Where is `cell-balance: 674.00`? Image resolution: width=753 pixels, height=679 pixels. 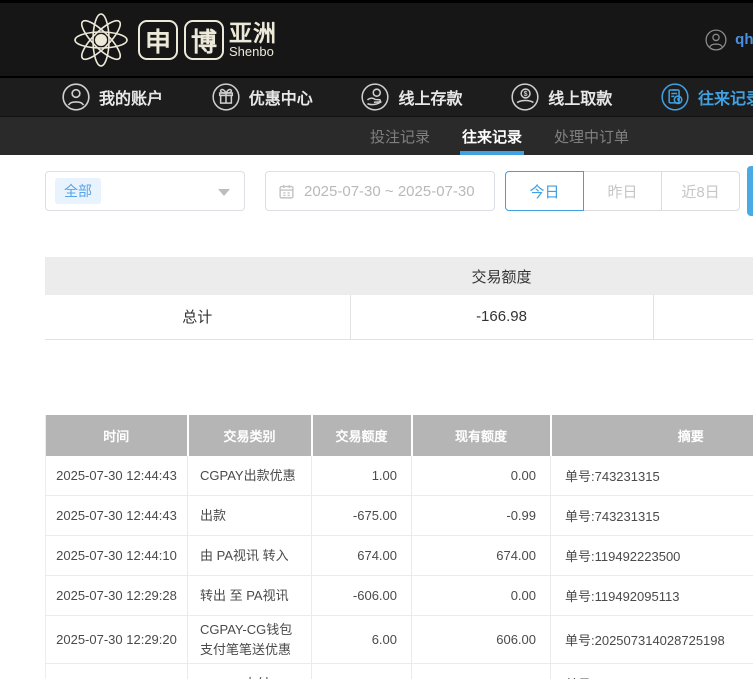 cell-balance: 674.00 is located at coordinates (481, 555).